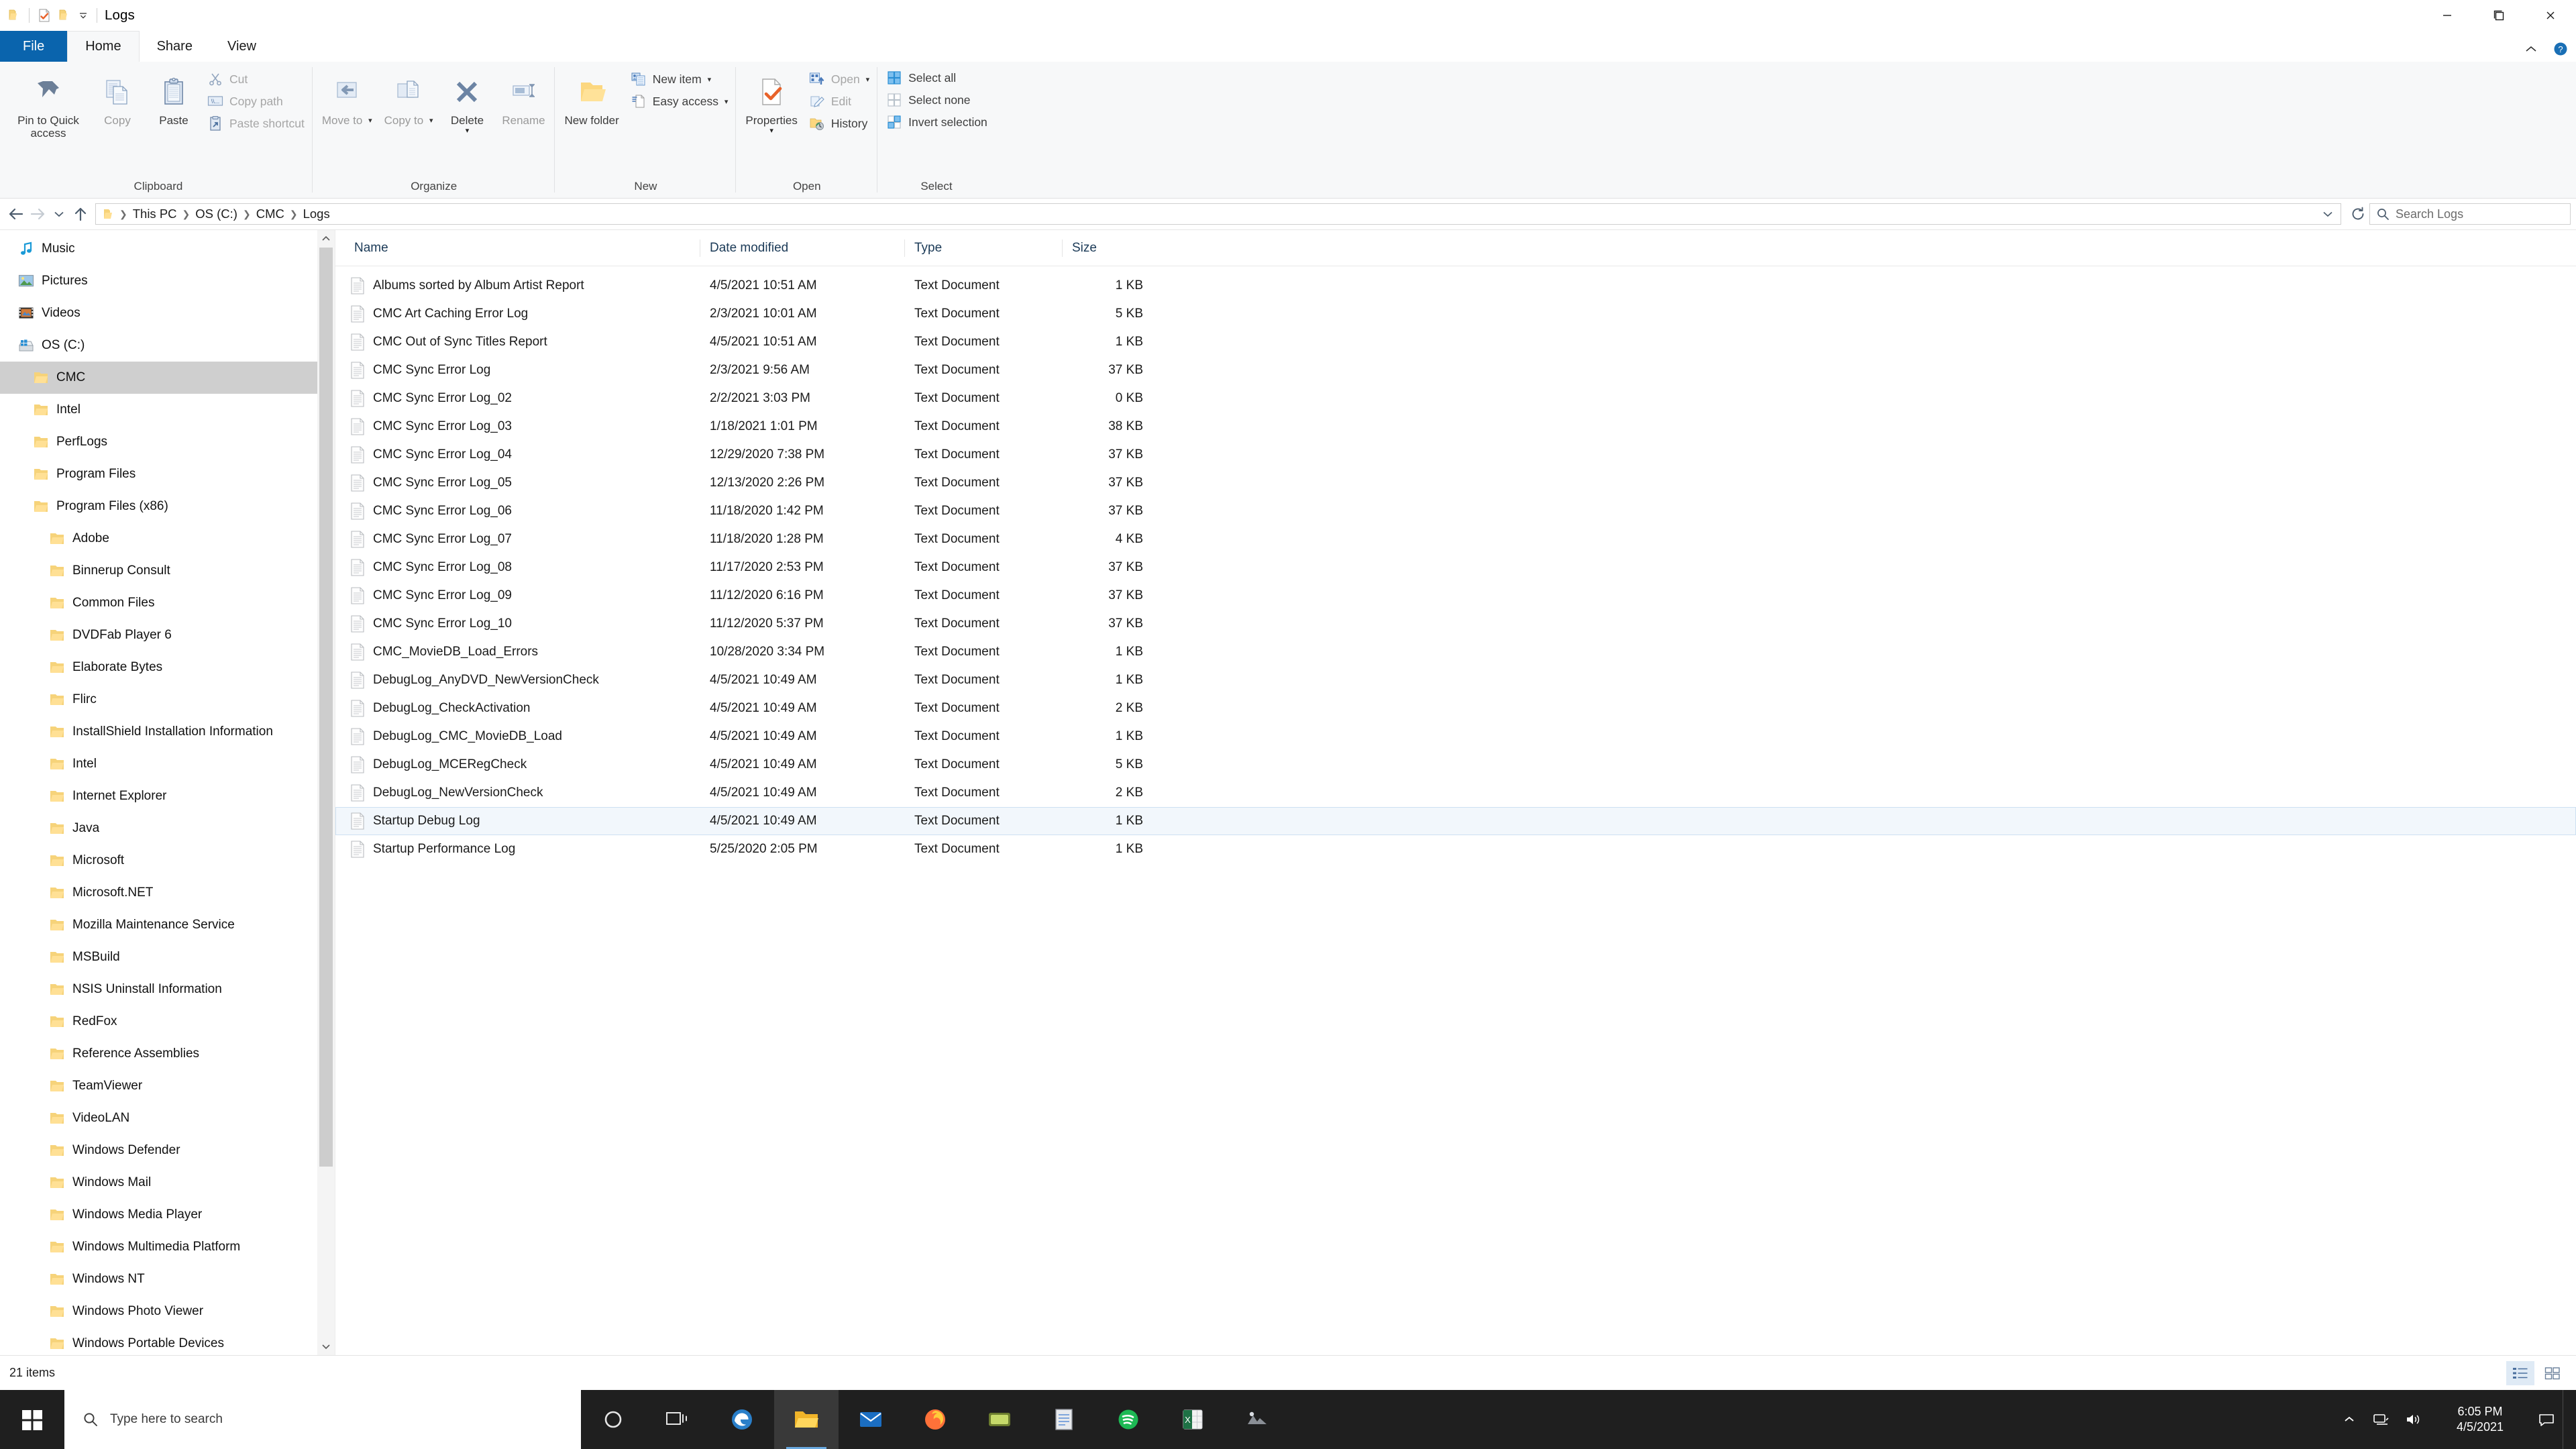 The width and height of the screenshot is (2576, 1449). Describe the element at coordinates (999, 1419) in the screenshot. I see `media-center-icon` at that location.